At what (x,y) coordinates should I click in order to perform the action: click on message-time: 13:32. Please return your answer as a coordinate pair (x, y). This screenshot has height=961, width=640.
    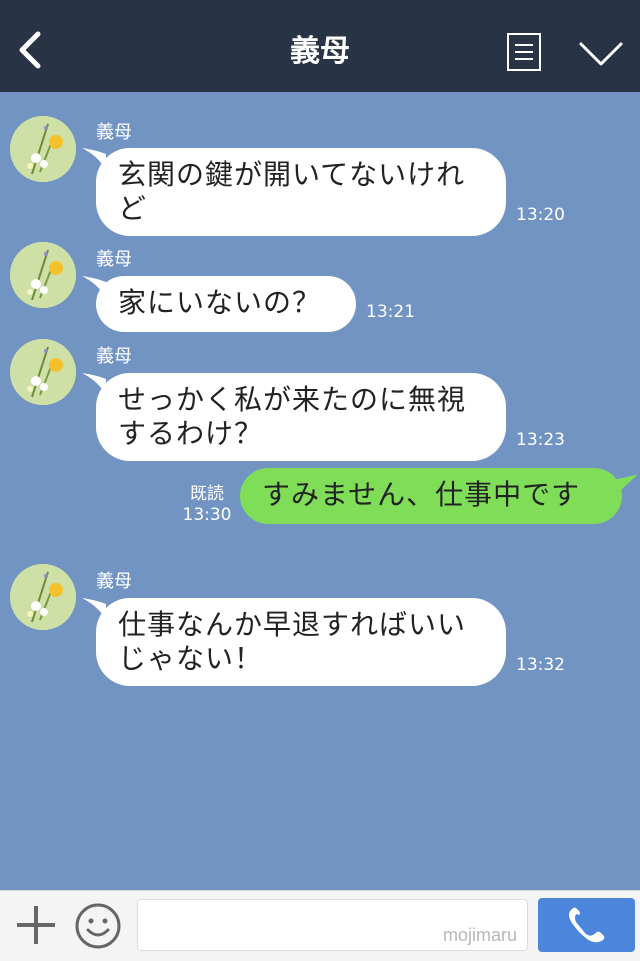
    Looking at the image, I should click on (540, 665).